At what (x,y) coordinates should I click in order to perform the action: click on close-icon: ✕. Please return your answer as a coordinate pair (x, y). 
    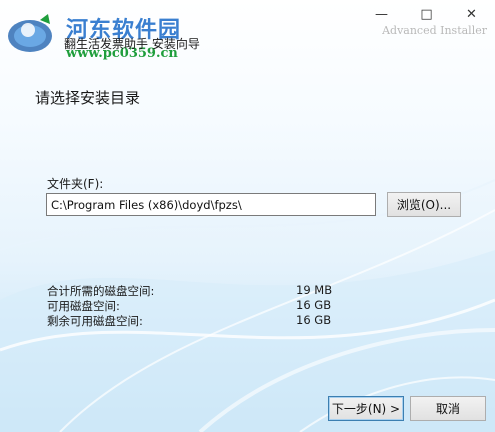
    Looking at the image, I should click on (471, 14).